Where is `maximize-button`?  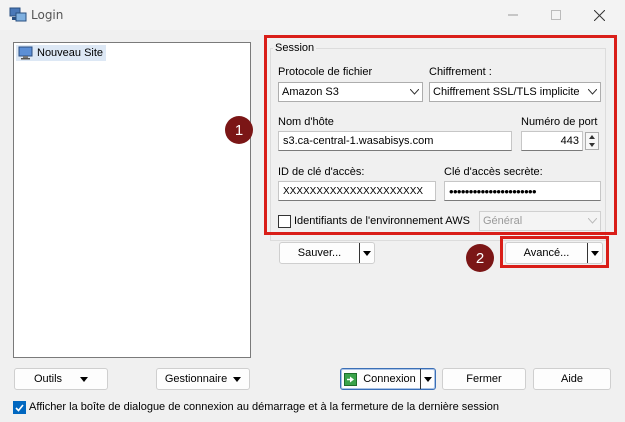
maximize-button is located at coordinates (556, 15).